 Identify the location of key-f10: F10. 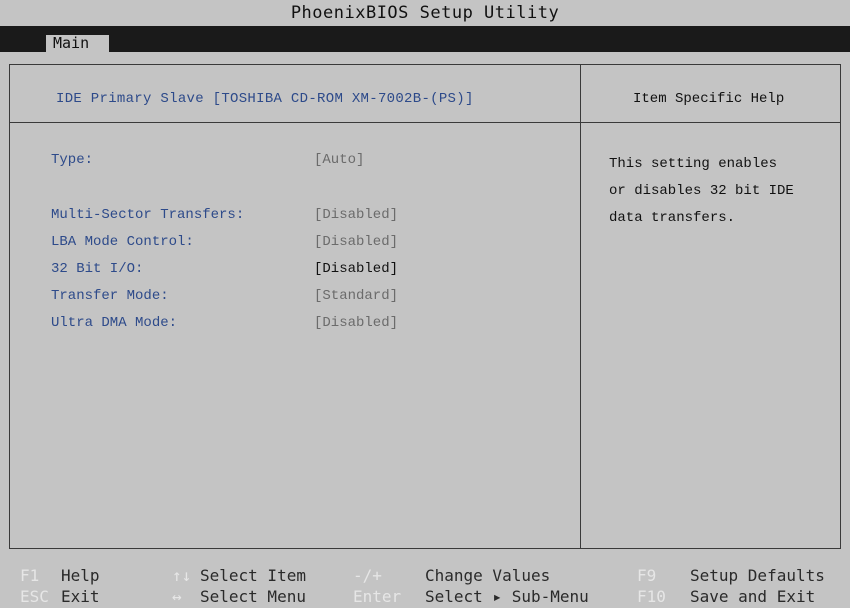
(651, 596).